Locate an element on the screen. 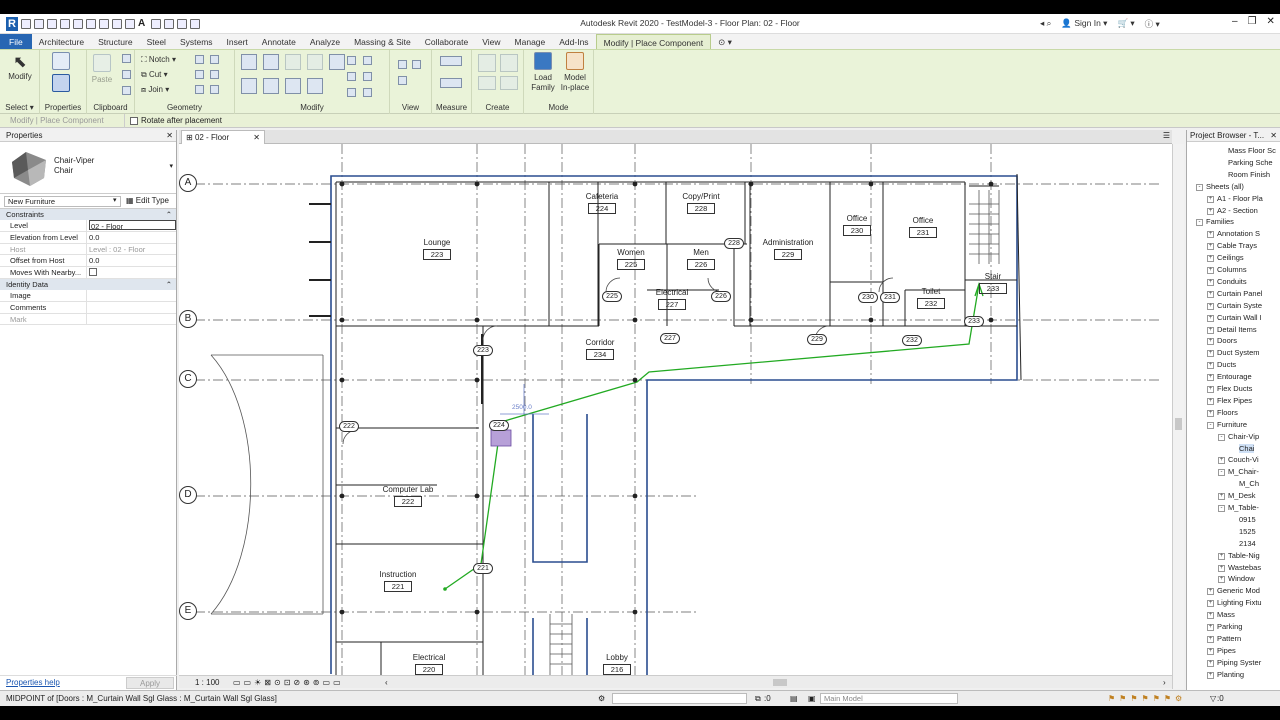  tab-analyze: Analyze is located at coordinates (325, 41).